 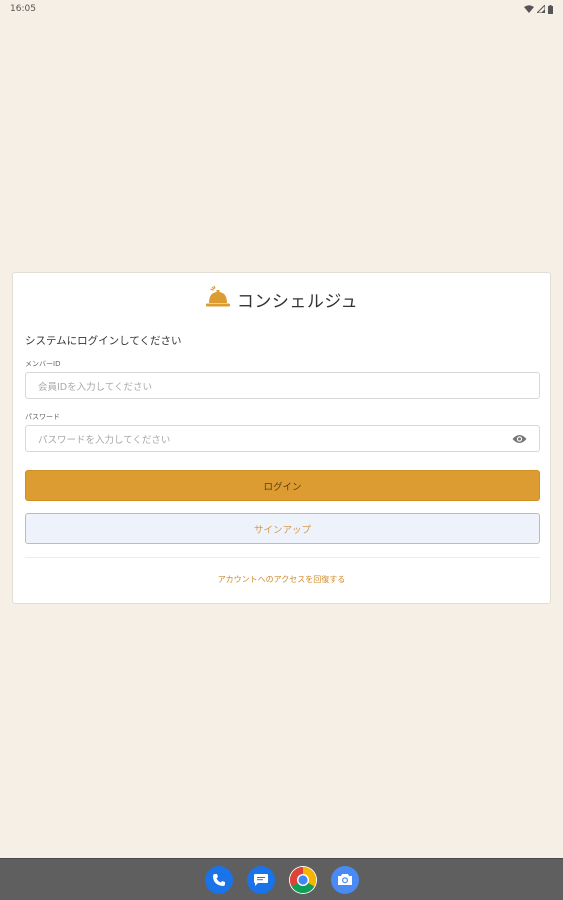 What do you see at coordinates (282, 485) in the screenshot?
I see `login-button: ログイン` at bounding box center [282, 485].